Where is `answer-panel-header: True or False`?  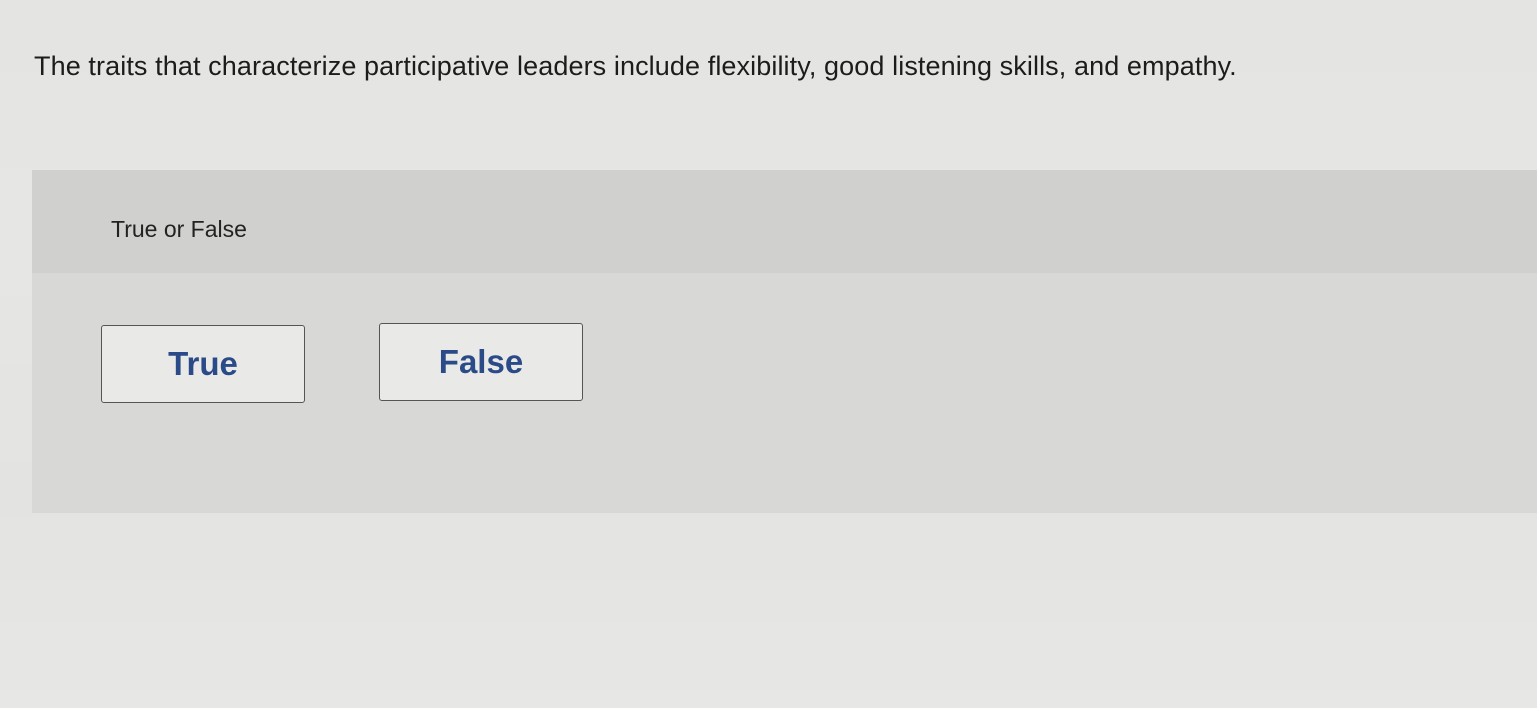
answer-panel-header: True or False is located at coordinates (784, 221).